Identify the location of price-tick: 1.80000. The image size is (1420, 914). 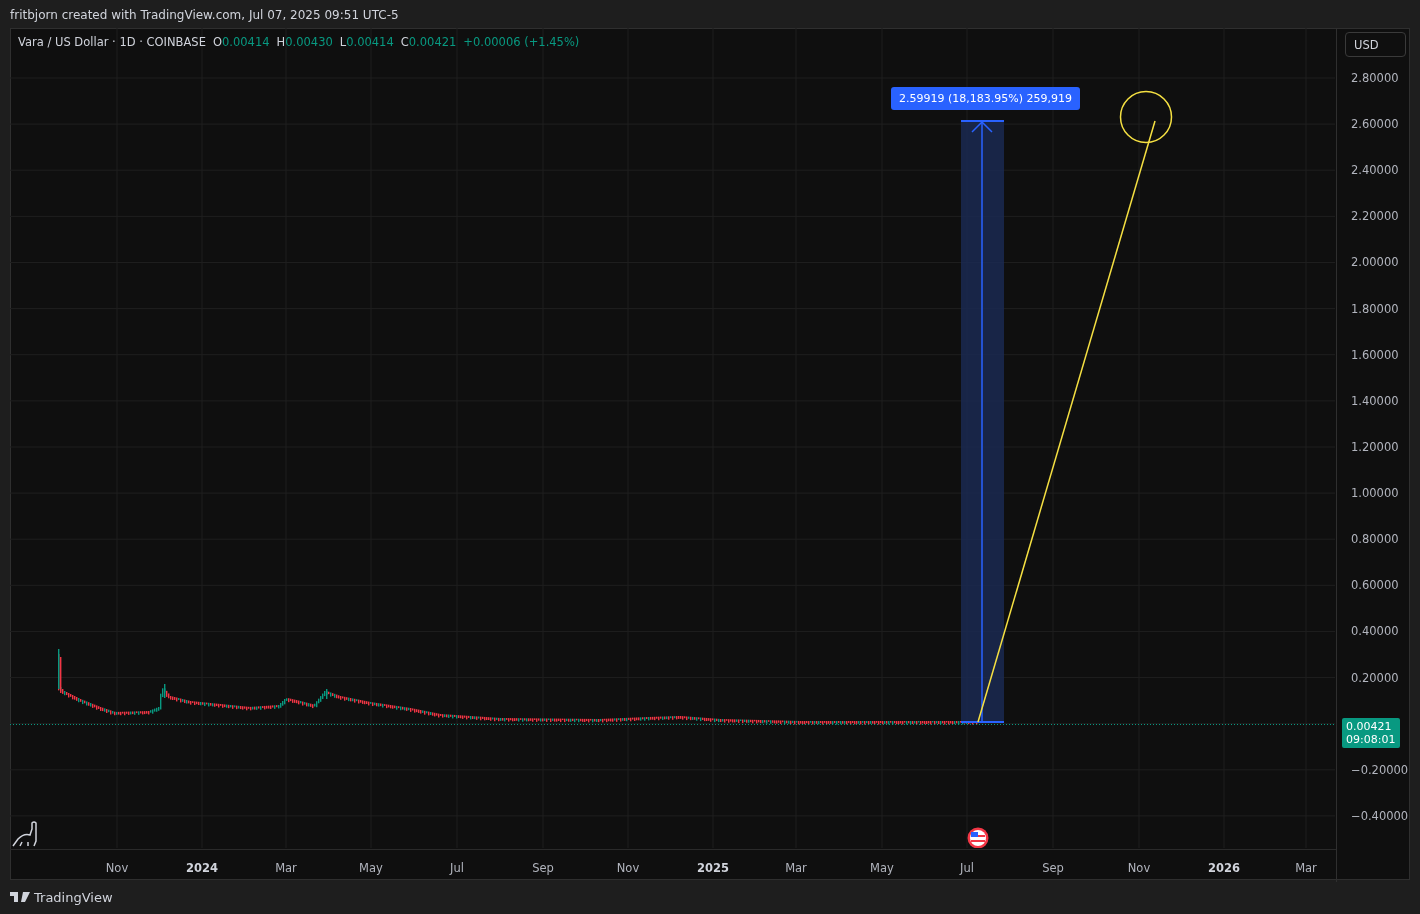
(1375, 308).